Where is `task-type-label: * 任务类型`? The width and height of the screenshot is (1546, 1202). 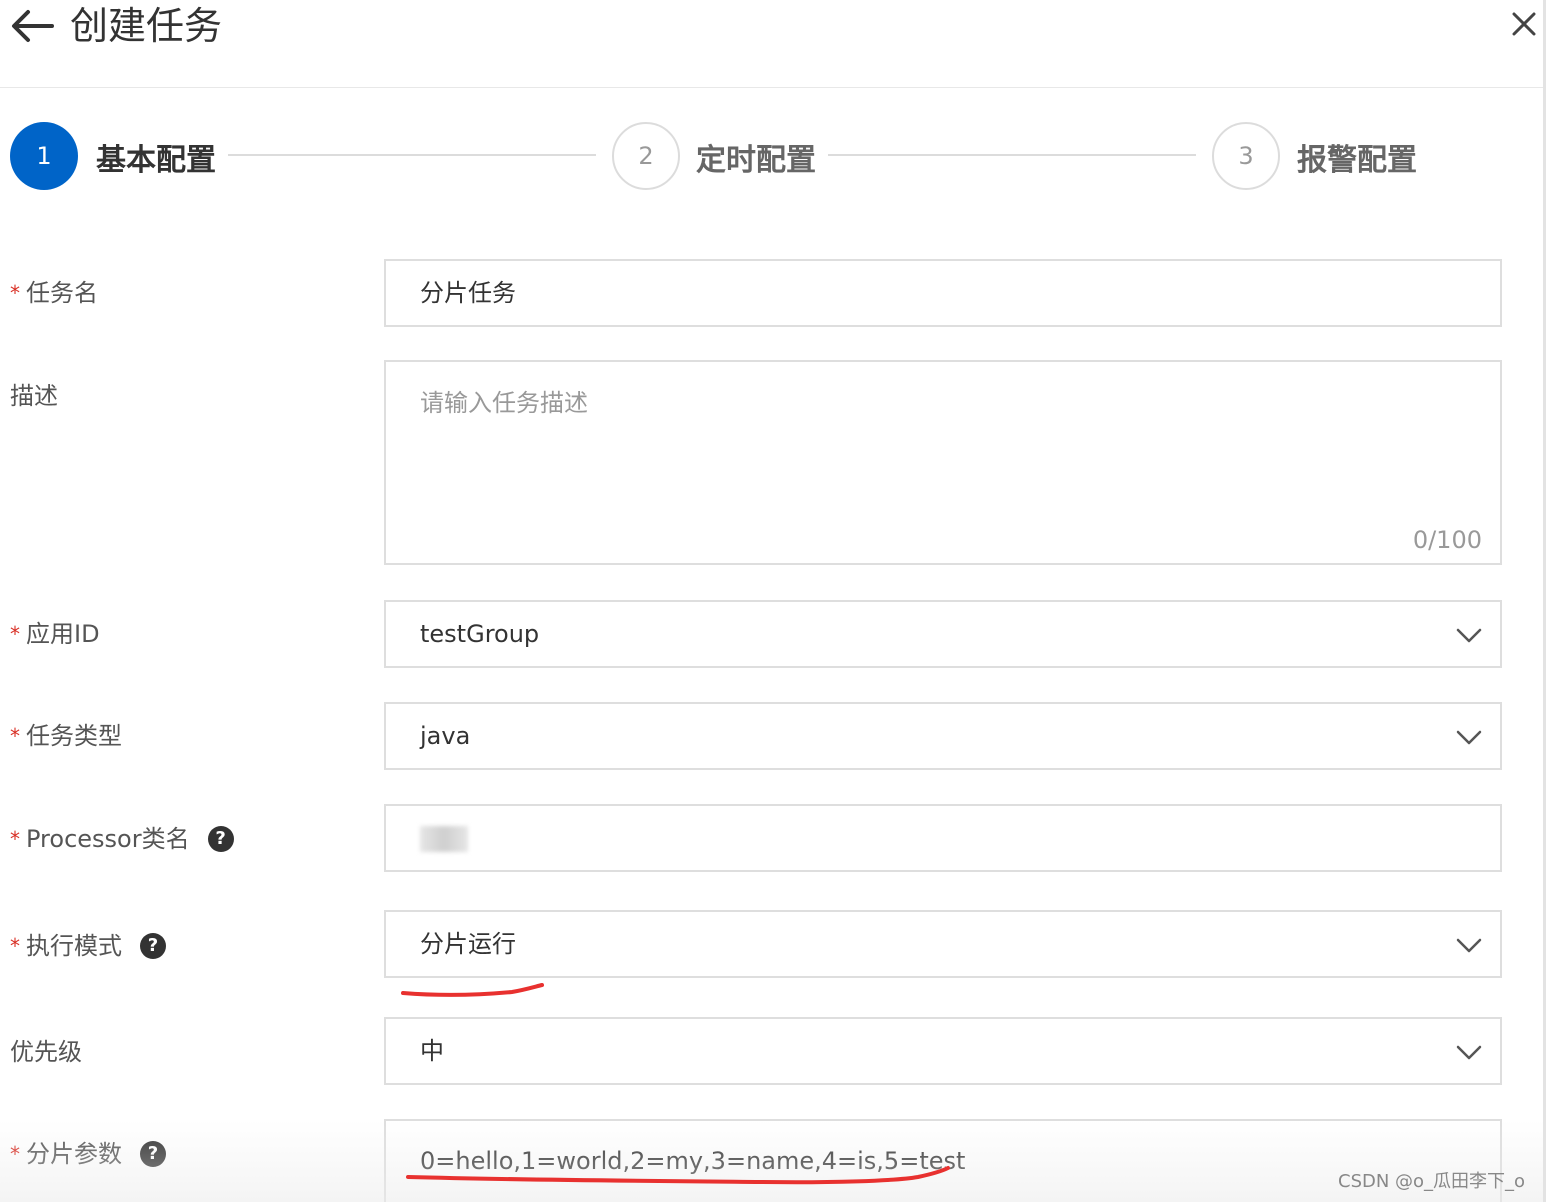 task-type-label: * 任务类型 is located at coordinates (66, 736).